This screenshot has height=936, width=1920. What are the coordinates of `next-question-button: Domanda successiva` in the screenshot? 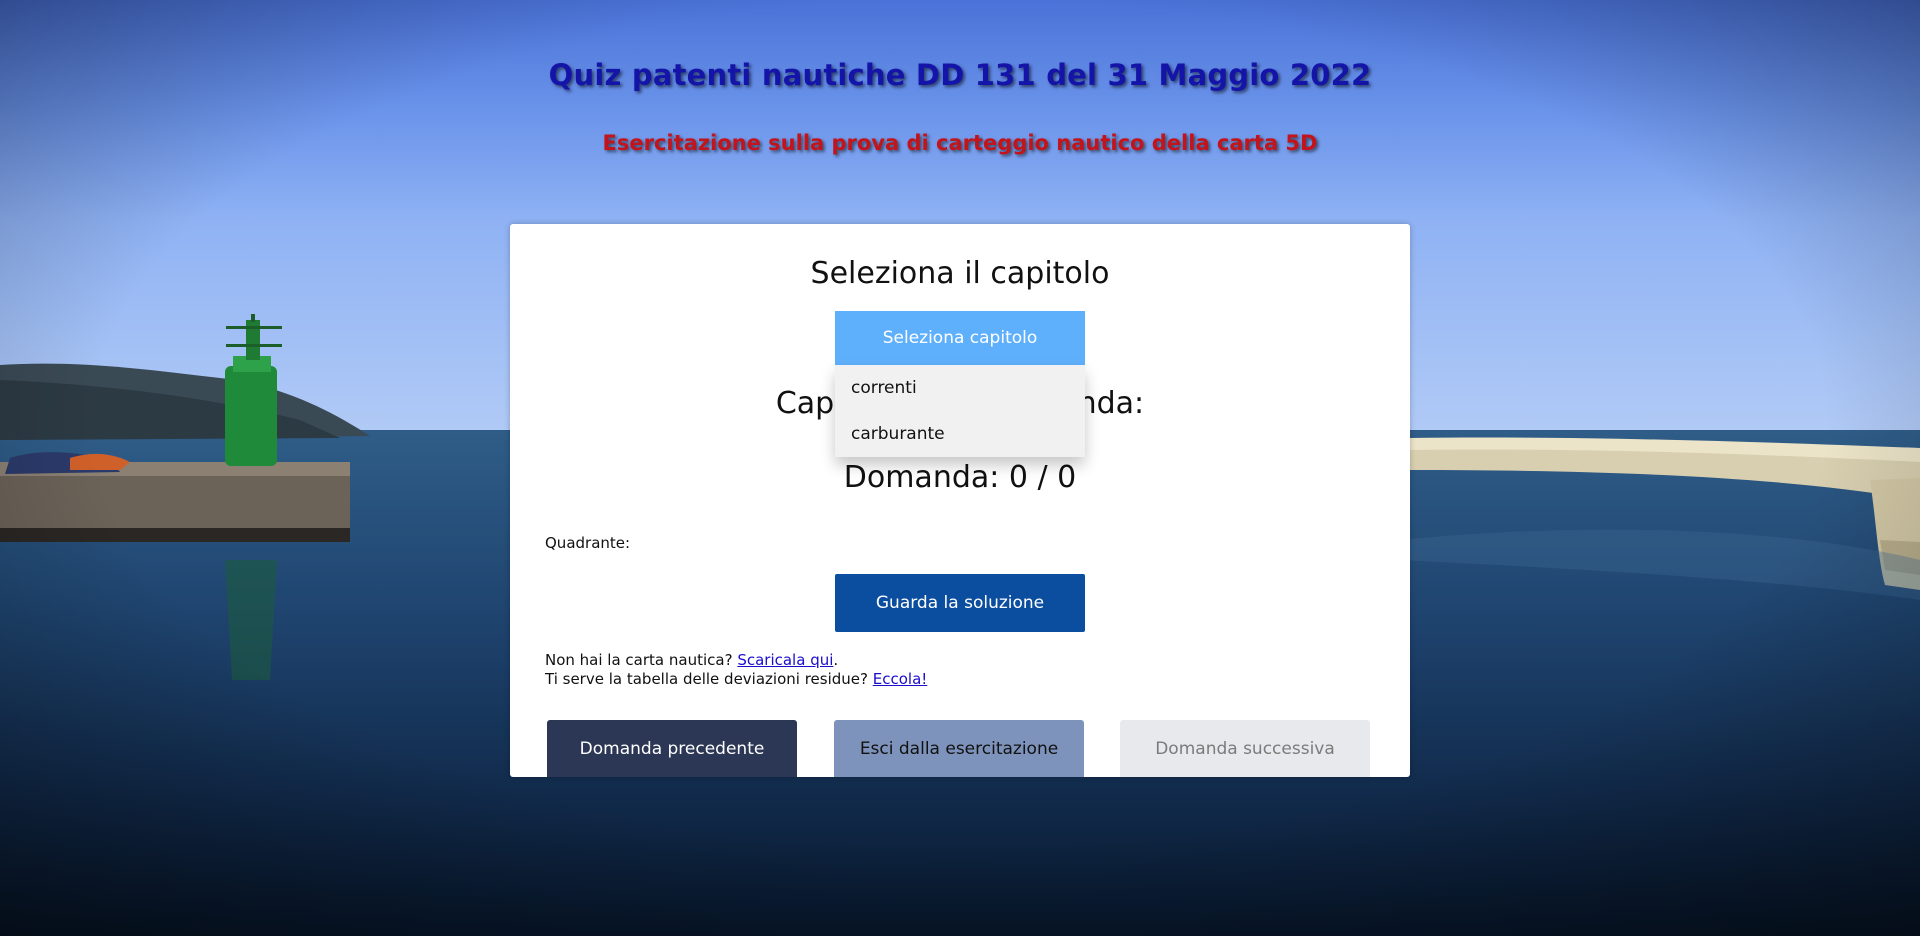 It's located at (1245, 748).